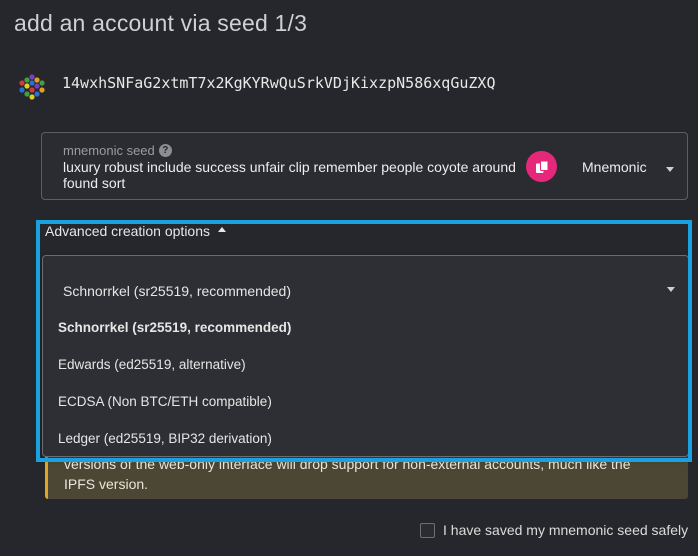 The height and width of the screenshot is (556, 698). I want to click on question-circle-icon: ?, so click(165, 150).